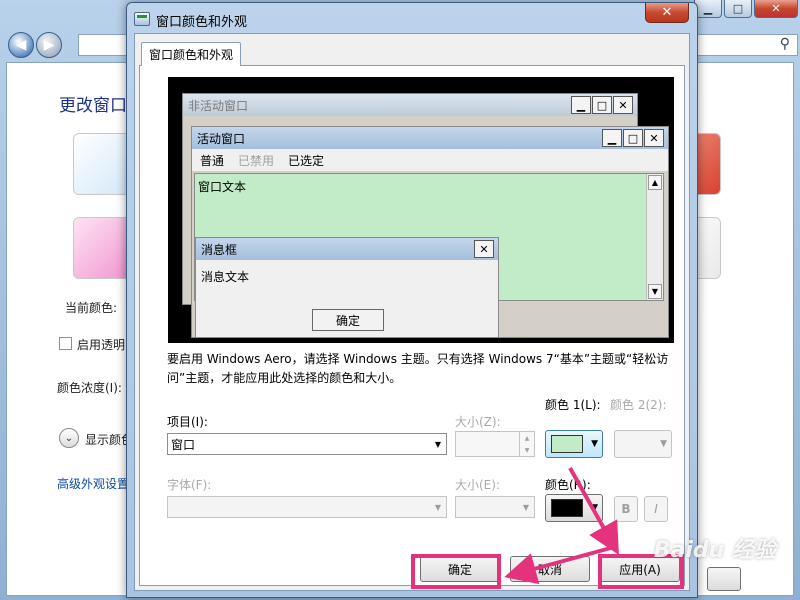 The image size is (800, 600). Describe the element at coordinates (567, 444) in the screenshot. I see `color1-swatch` at that location.